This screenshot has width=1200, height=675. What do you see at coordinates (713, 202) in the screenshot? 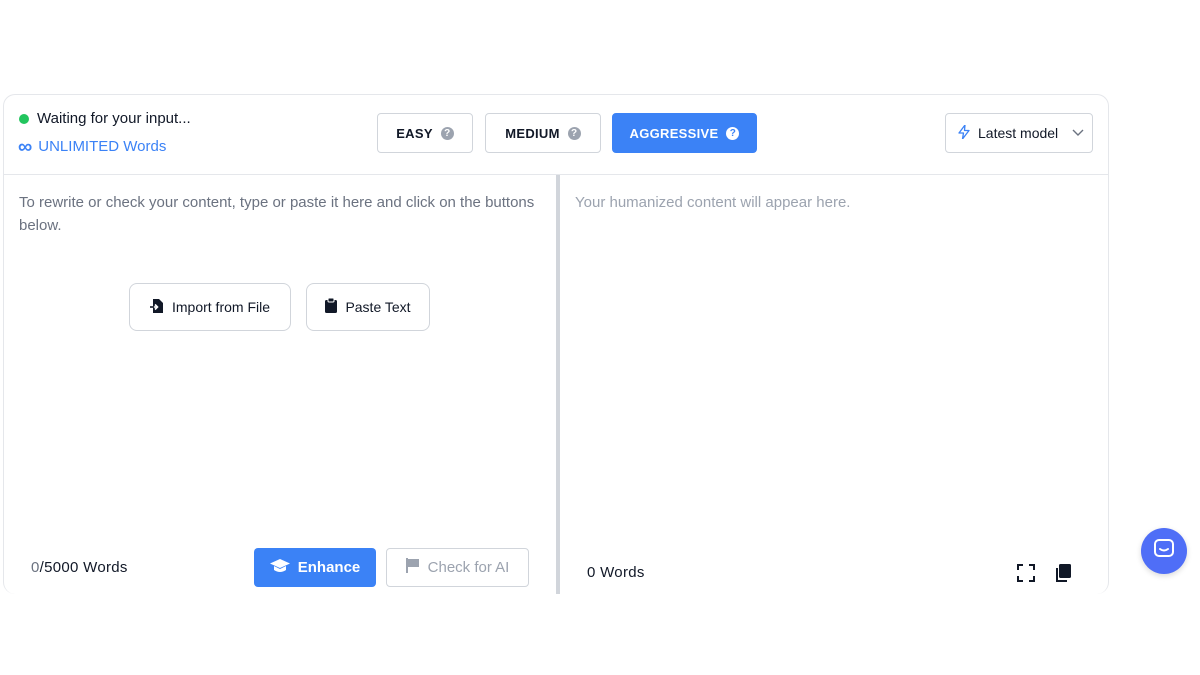
I see `output-placeholder: Your humanized content will appear here.` at bounding box center [713, 202].